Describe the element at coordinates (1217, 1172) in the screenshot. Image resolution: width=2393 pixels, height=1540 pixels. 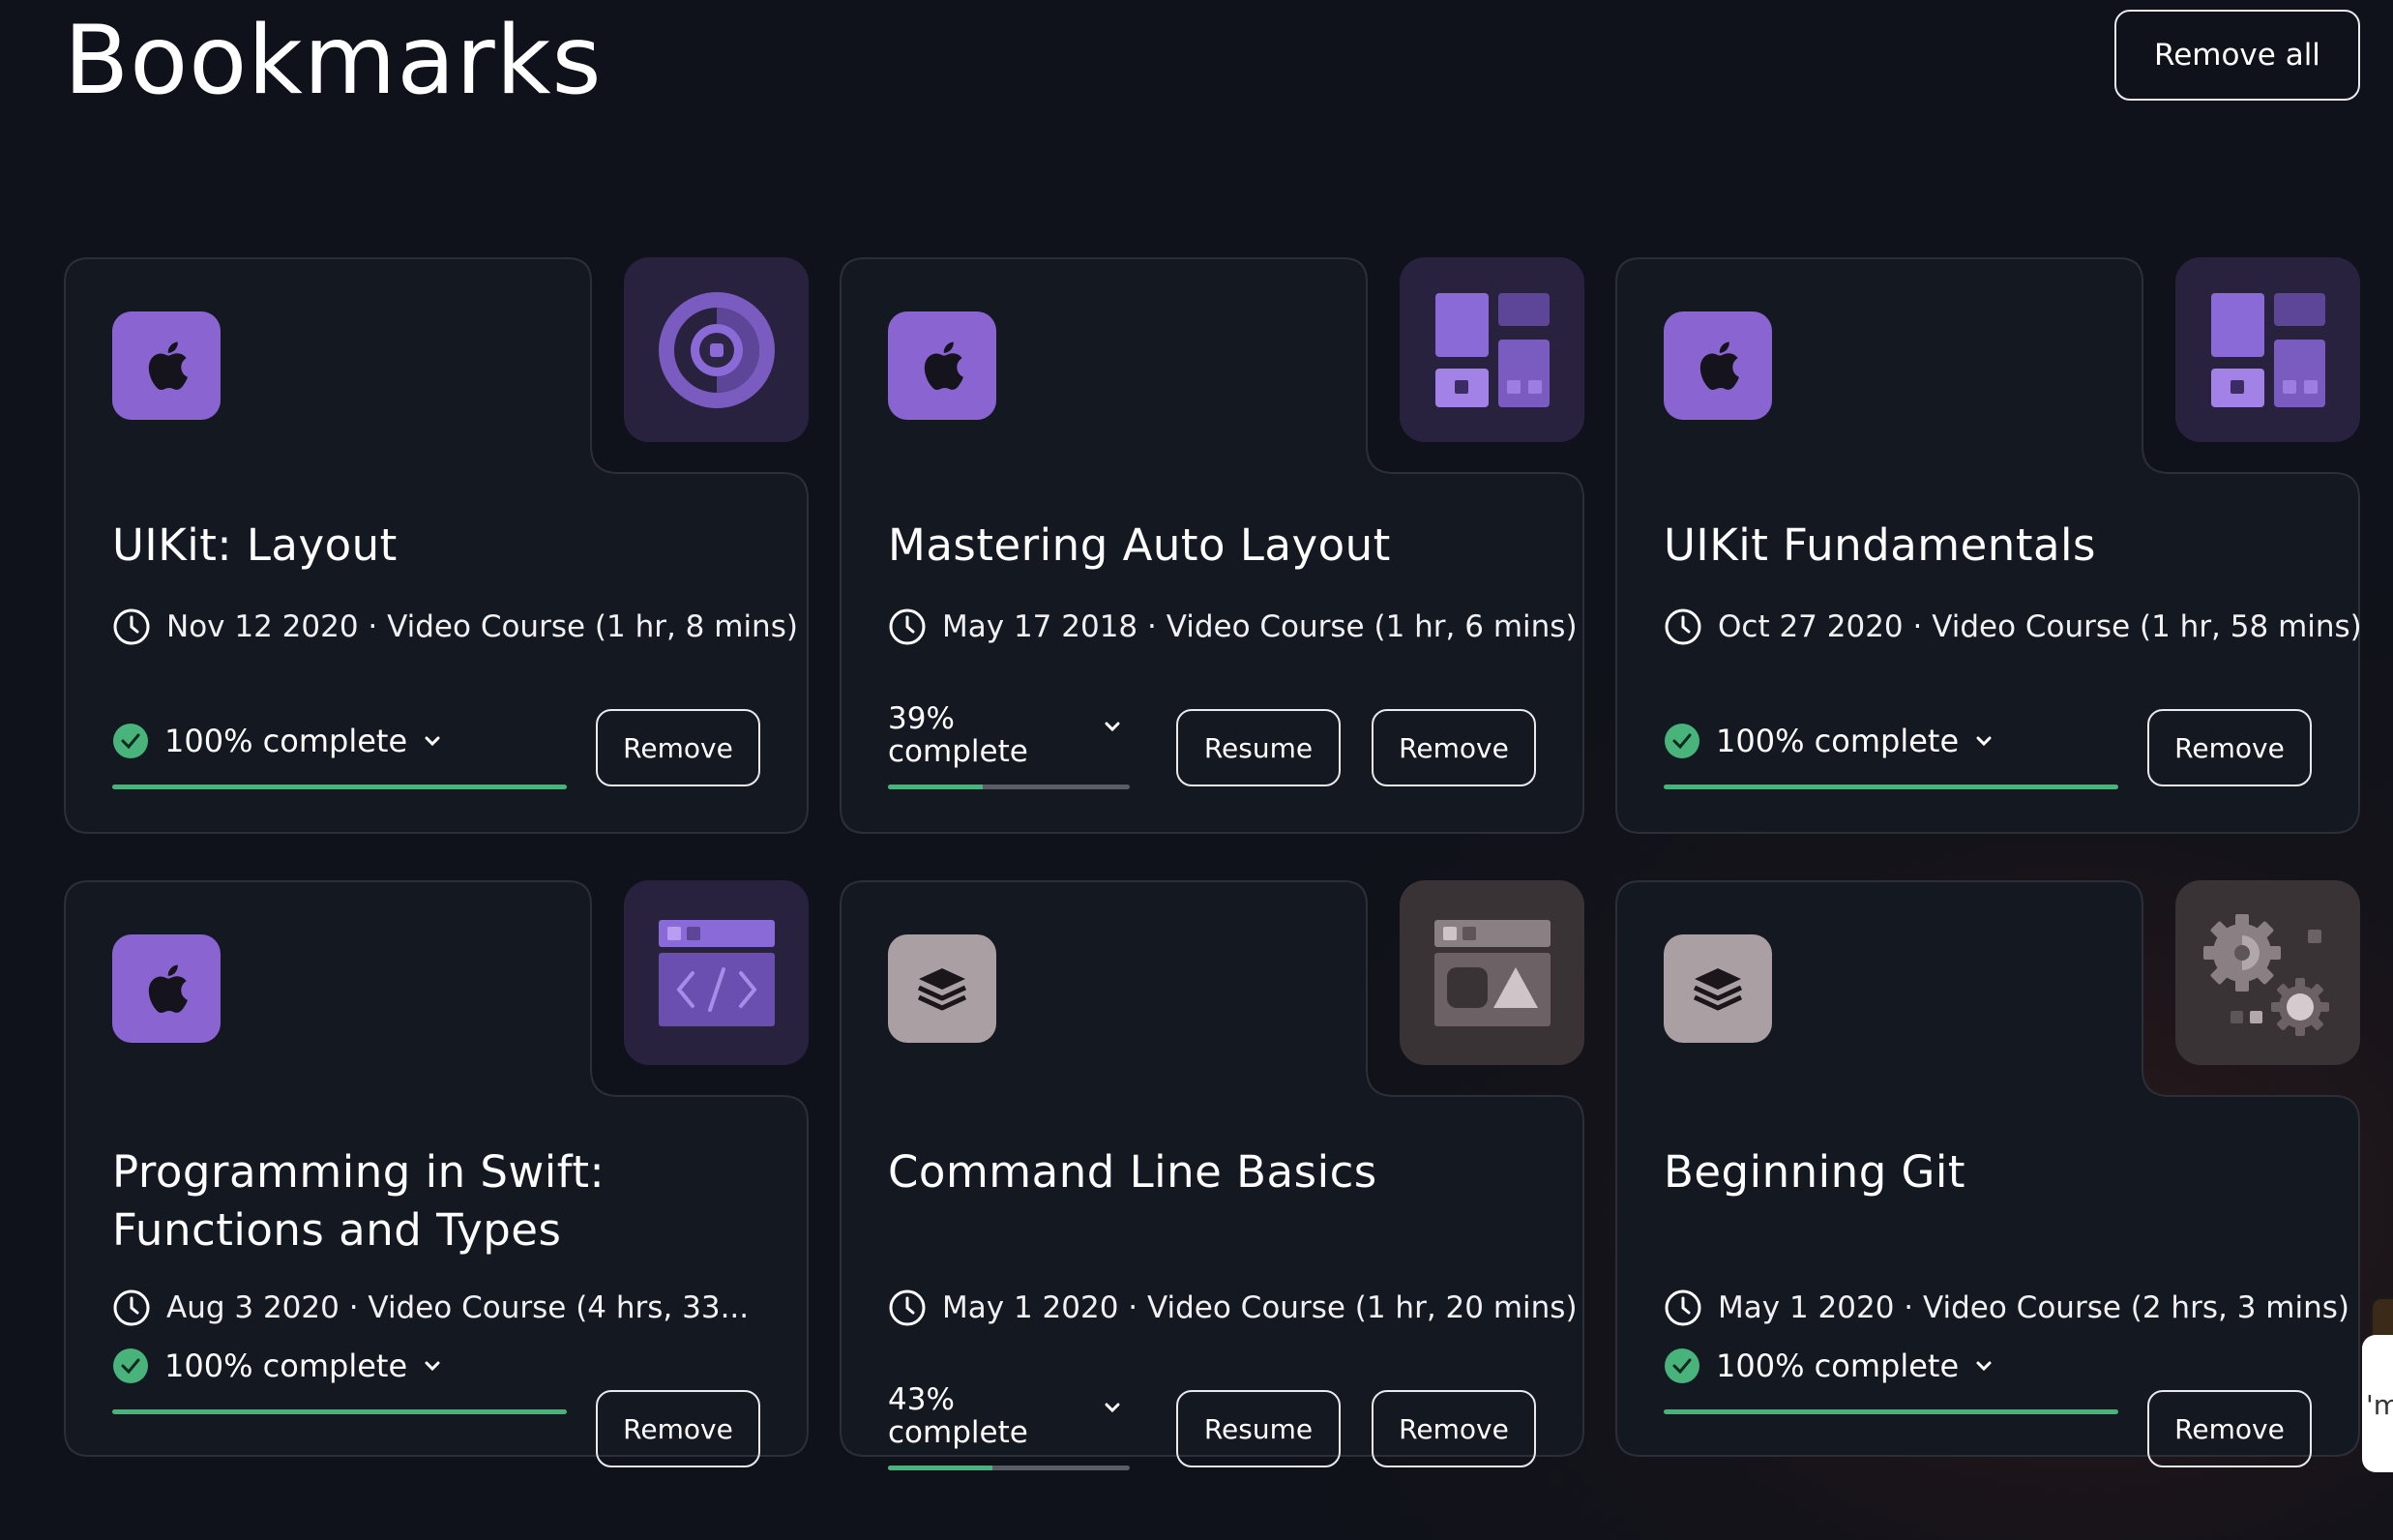
I see `course-title: Command Line Basics` at that location.